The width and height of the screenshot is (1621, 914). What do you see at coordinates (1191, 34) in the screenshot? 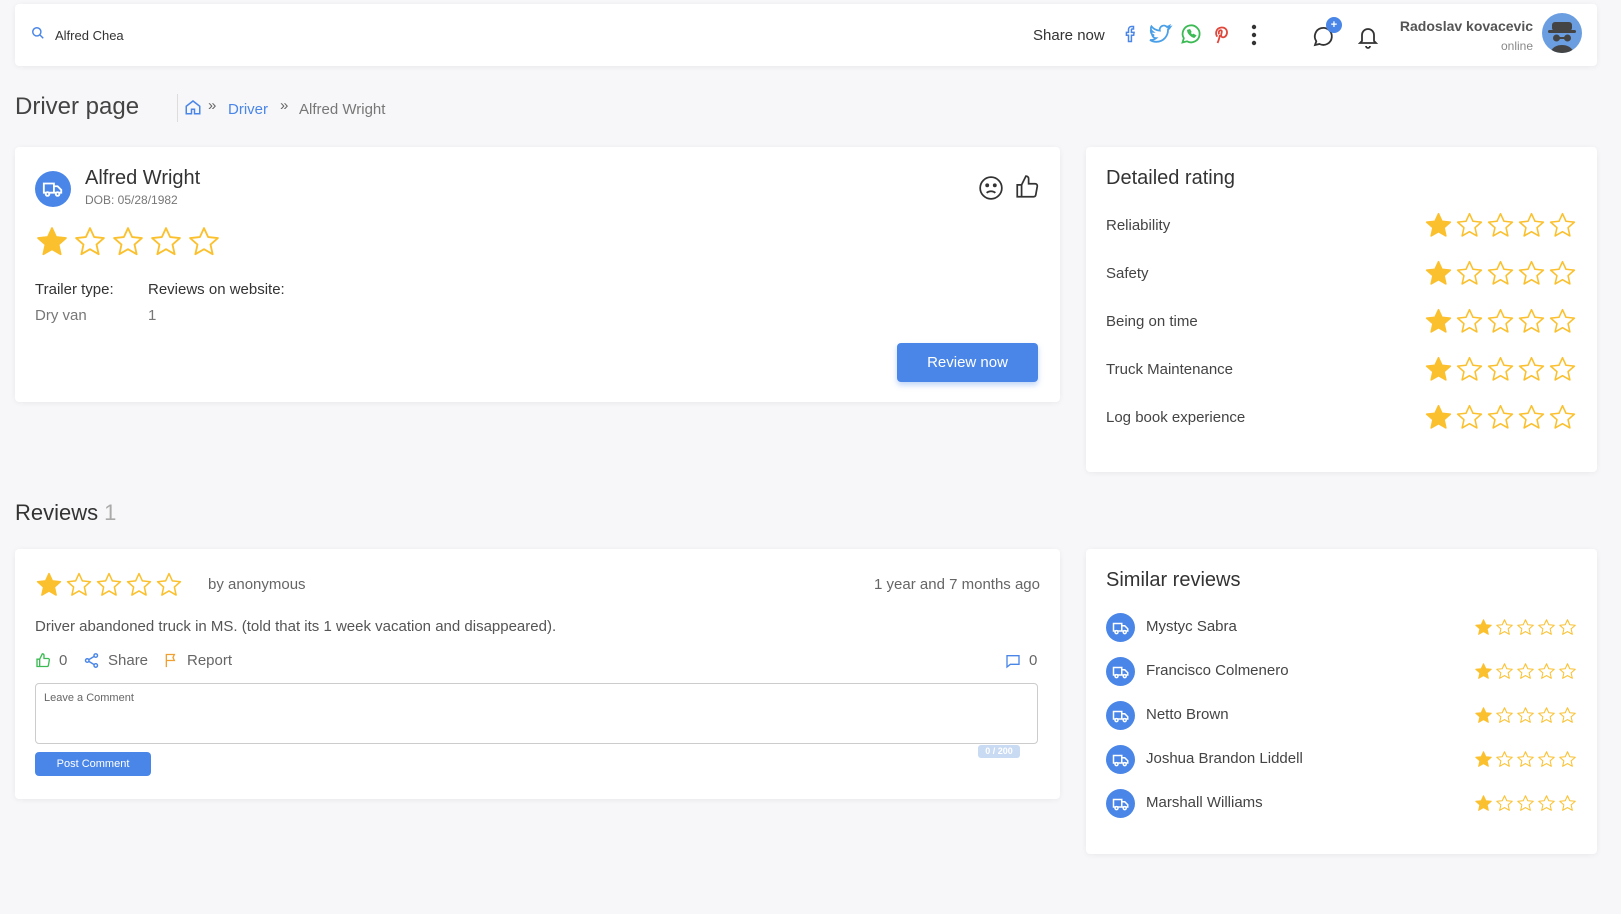
I see `whatsapp-icon` at bounding box center [1191, 34].